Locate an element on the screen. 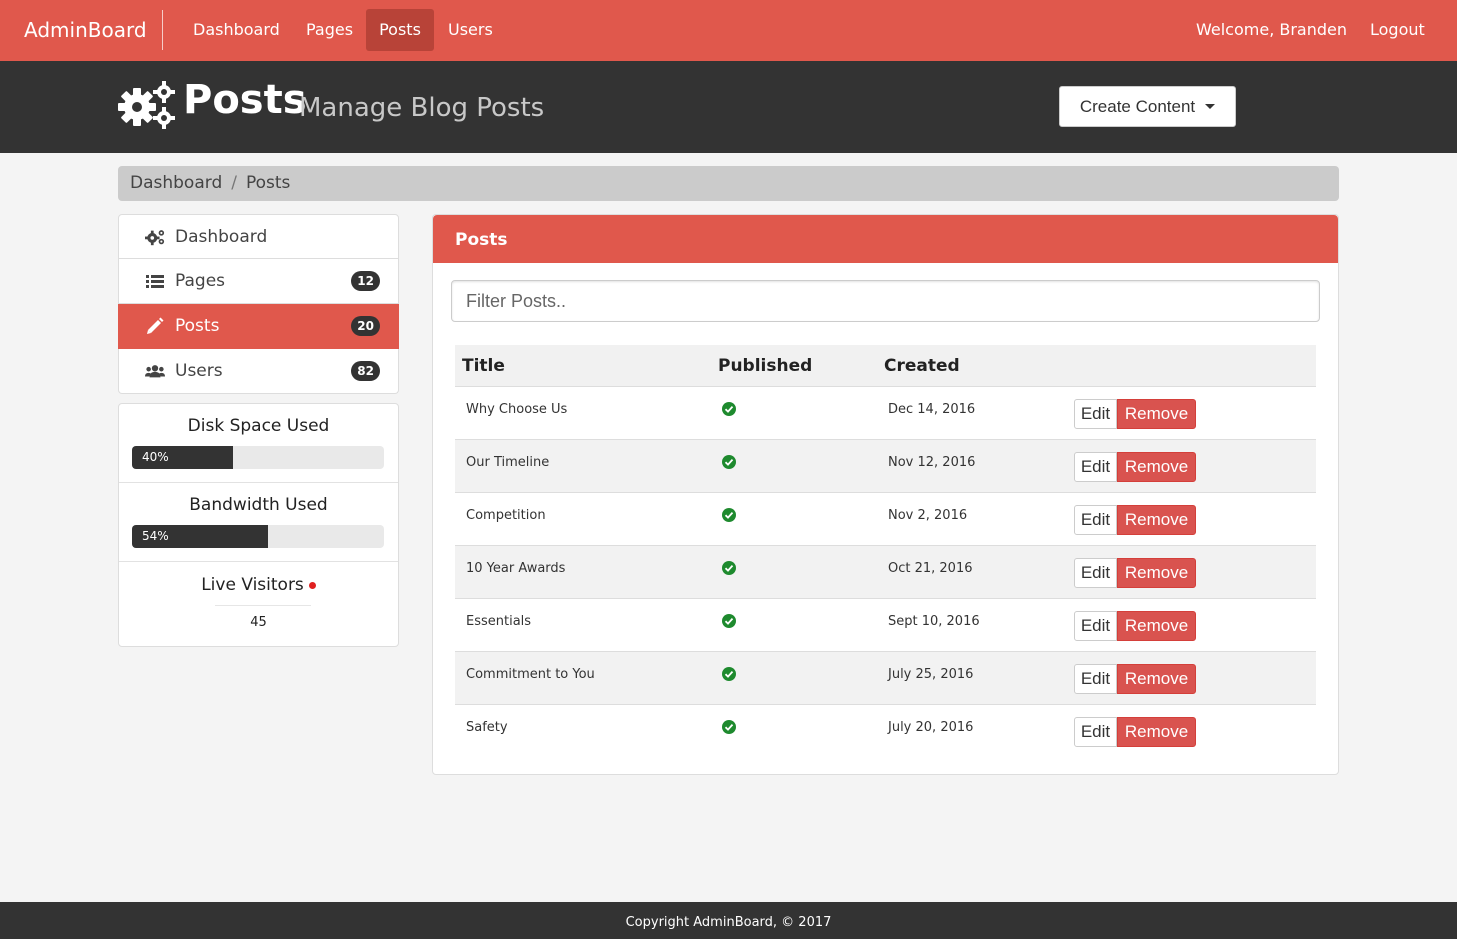  post-title: Our Timeline is located at coordinates (508, 462).